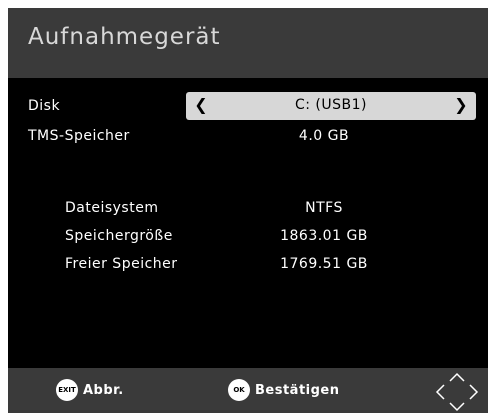 This screenshot has height=413, width=495. I want to click on chevron-left-icon: ❮, so click(201, 104).